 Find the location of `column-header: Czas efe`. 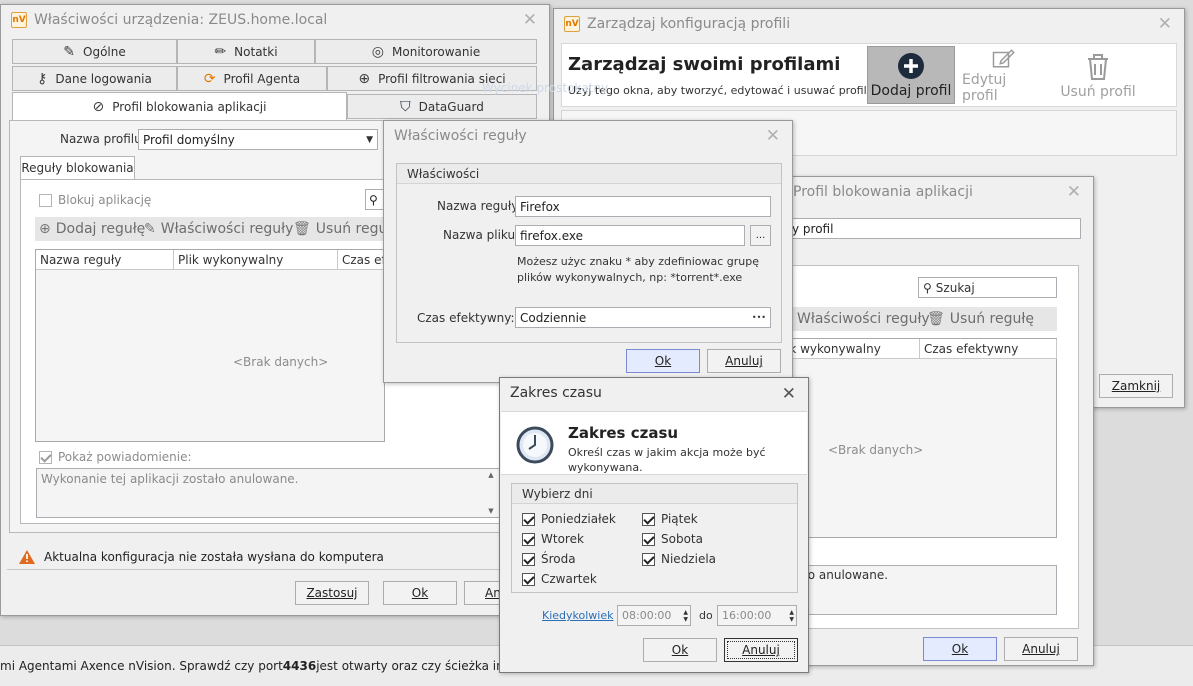

column-header: Czas efe is located at coordinates (365, 260).